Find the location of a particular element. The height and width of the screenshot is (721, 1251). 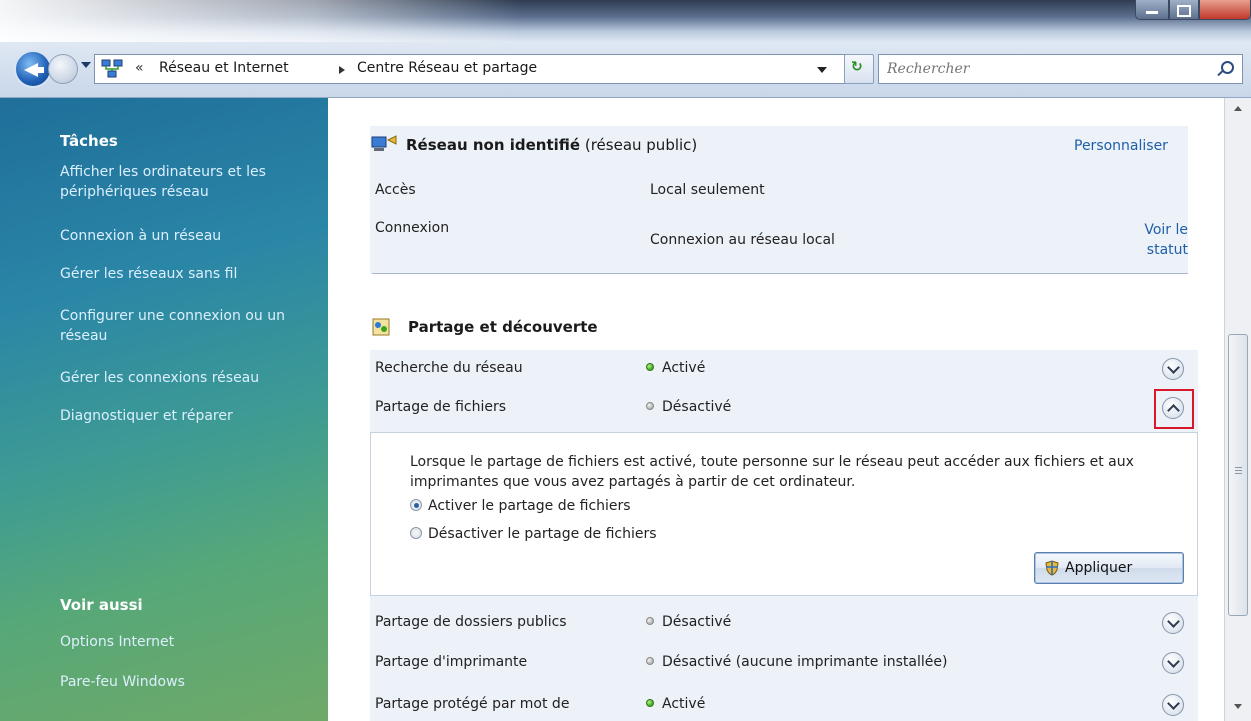

expand-public-folder-sharing-button is located at coordinates (1173, 623).